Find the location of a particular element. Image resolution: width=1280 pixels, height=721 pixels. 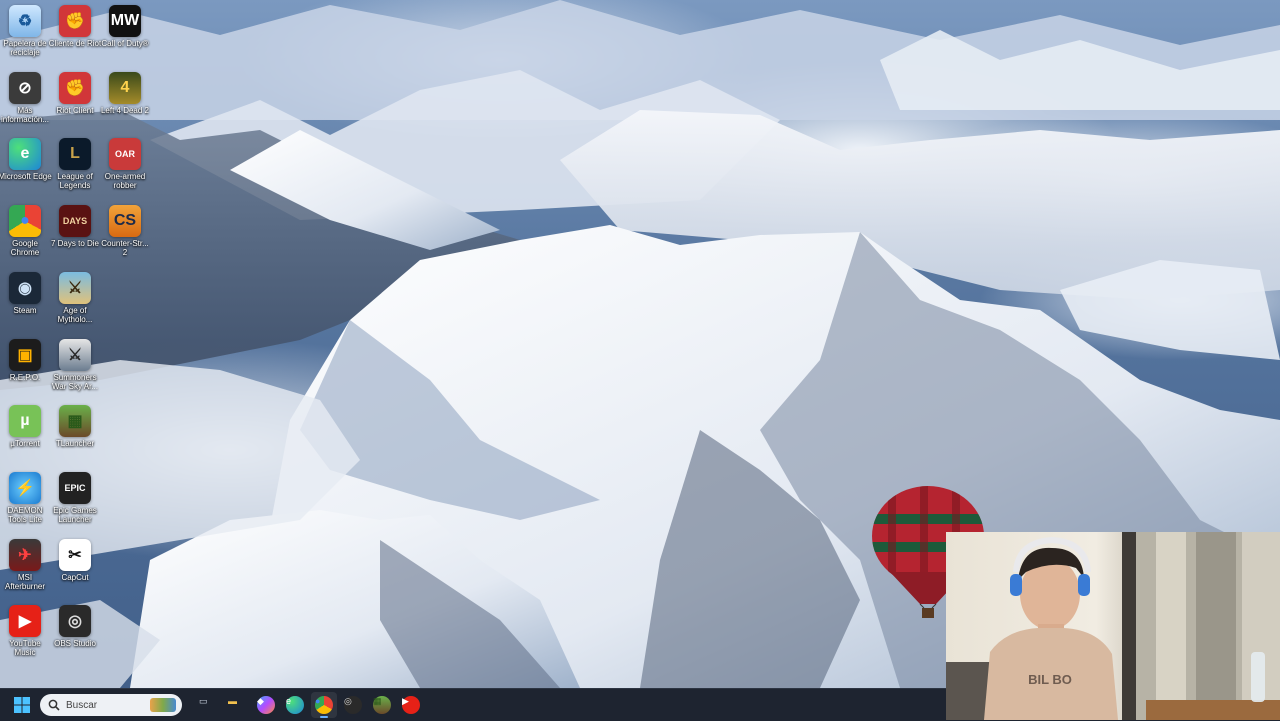

folder-icon: ▬ is located at coordinates (232, 701).